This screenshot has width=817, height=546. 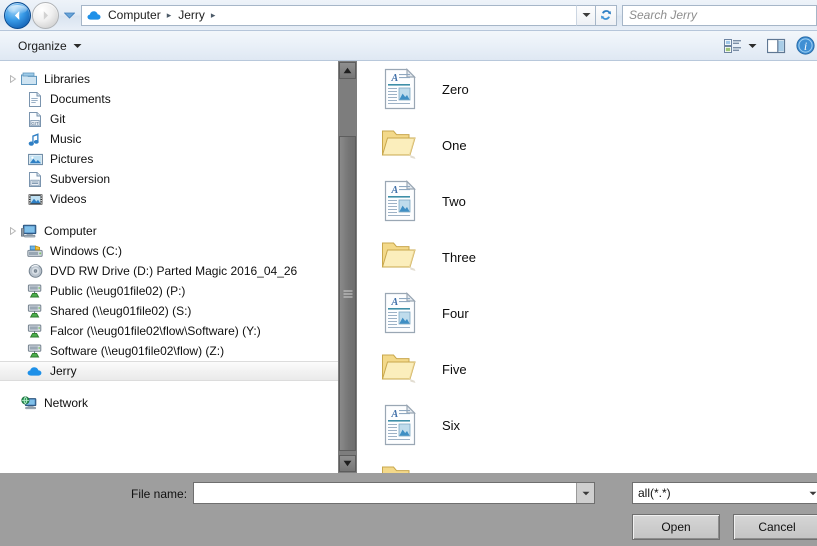 What do you see at coordinates (587, 257) in the screenshot?
I see `list-item: Three` at bounding box center [587, 257].